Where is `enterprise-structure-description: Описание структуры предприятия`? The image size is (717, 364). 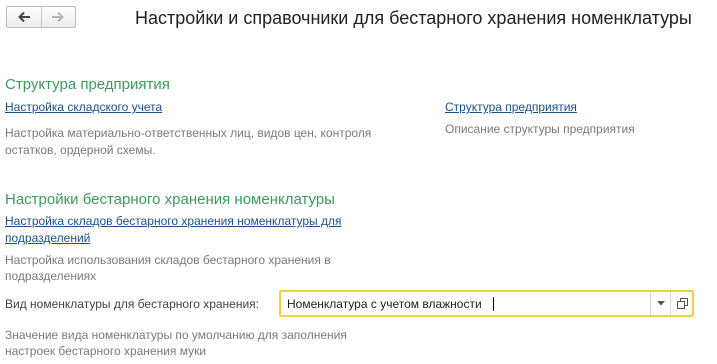
enterprise-structure-description: Описание структуры предприятия is located at coordinates (540, 129).